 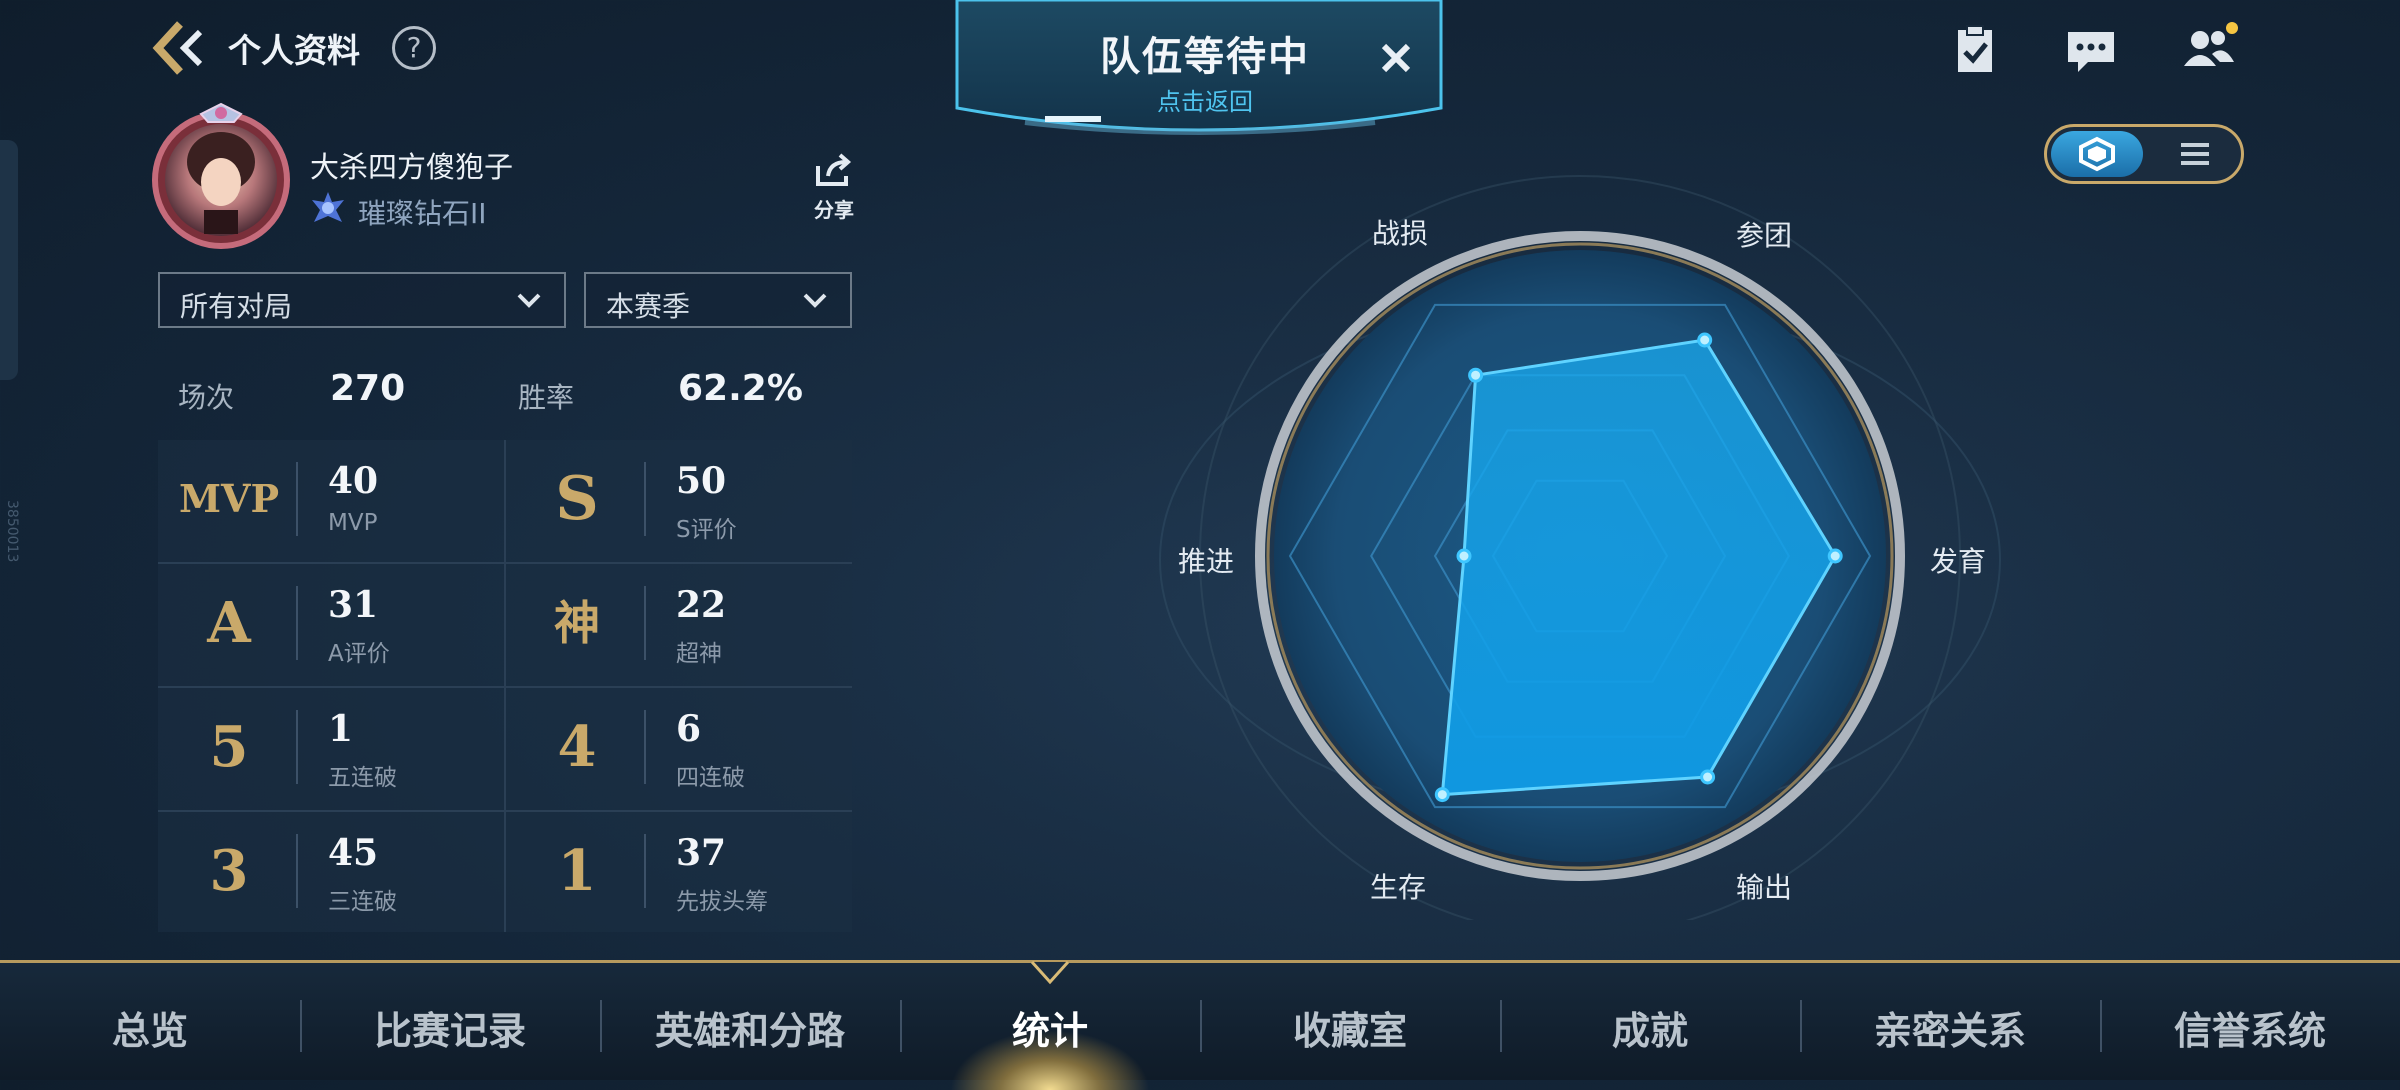 I want to click on stat-mvp: MVP 40 MVP, so click(x=331, y=501).